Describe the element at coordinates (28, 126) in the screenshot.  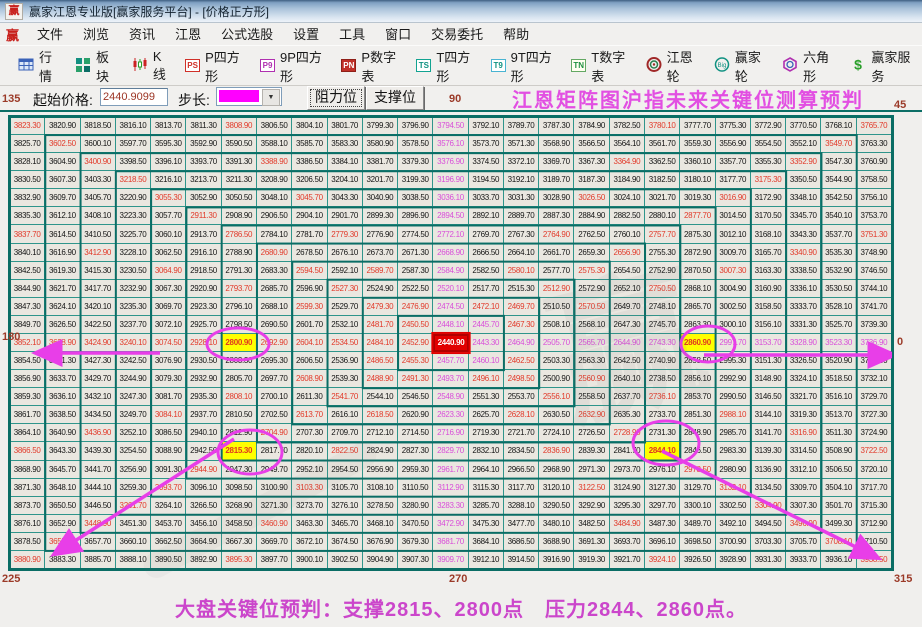
I see `grid-cell: 3823.30` at that location.